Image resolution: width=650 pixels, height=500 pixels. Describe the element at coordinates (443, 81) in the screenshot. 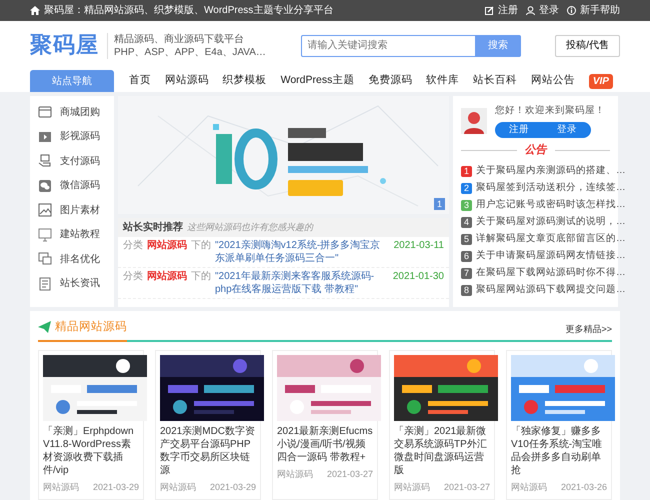

I see `nav-link: 软件库` at that location.